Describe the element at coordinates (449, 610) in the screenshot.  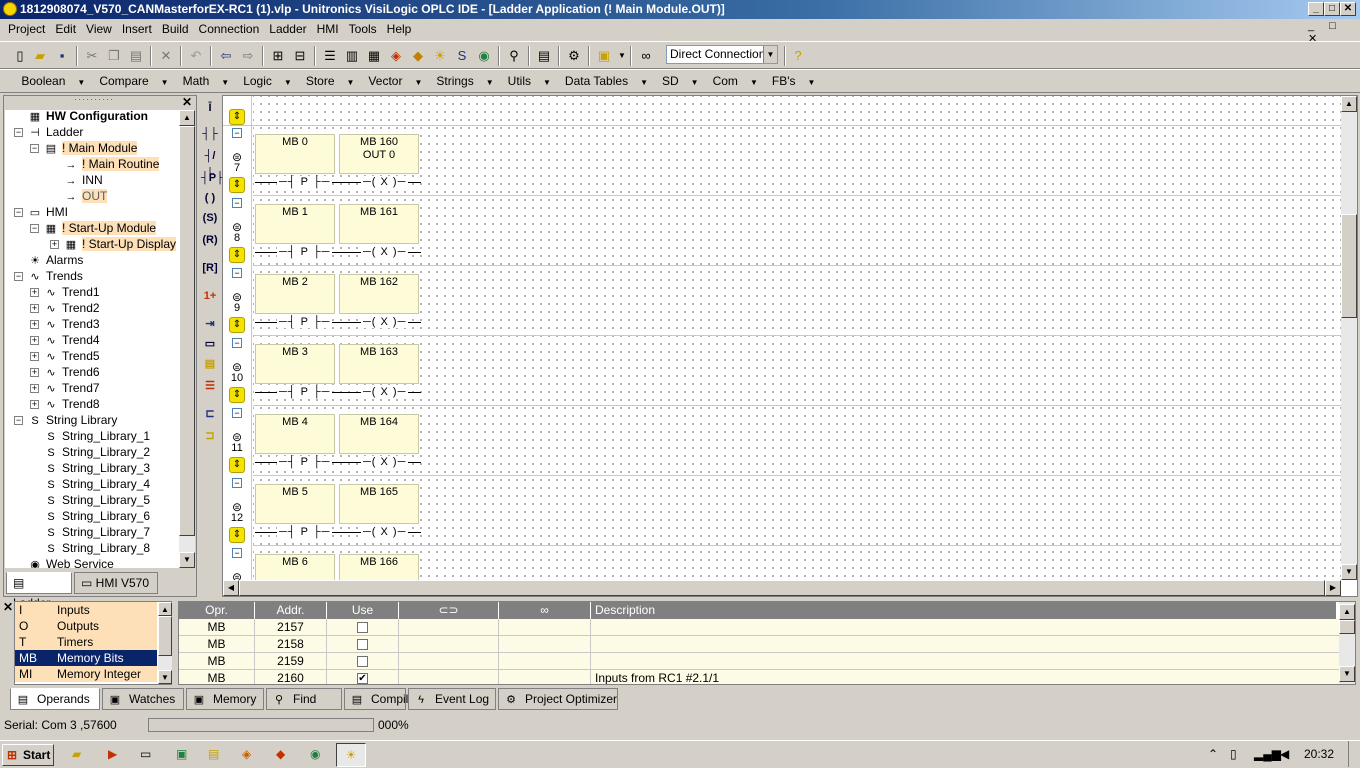
I see `column-header-power-up: ⊂⊃` at that location.